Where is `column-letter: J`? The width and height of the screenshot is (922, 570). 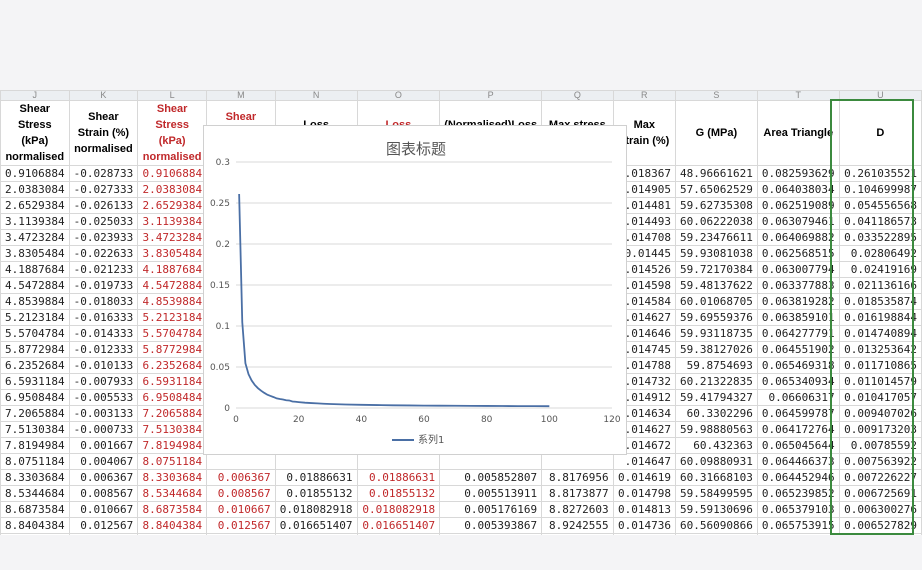 column-letter: J is located at coordinates (35, 95).